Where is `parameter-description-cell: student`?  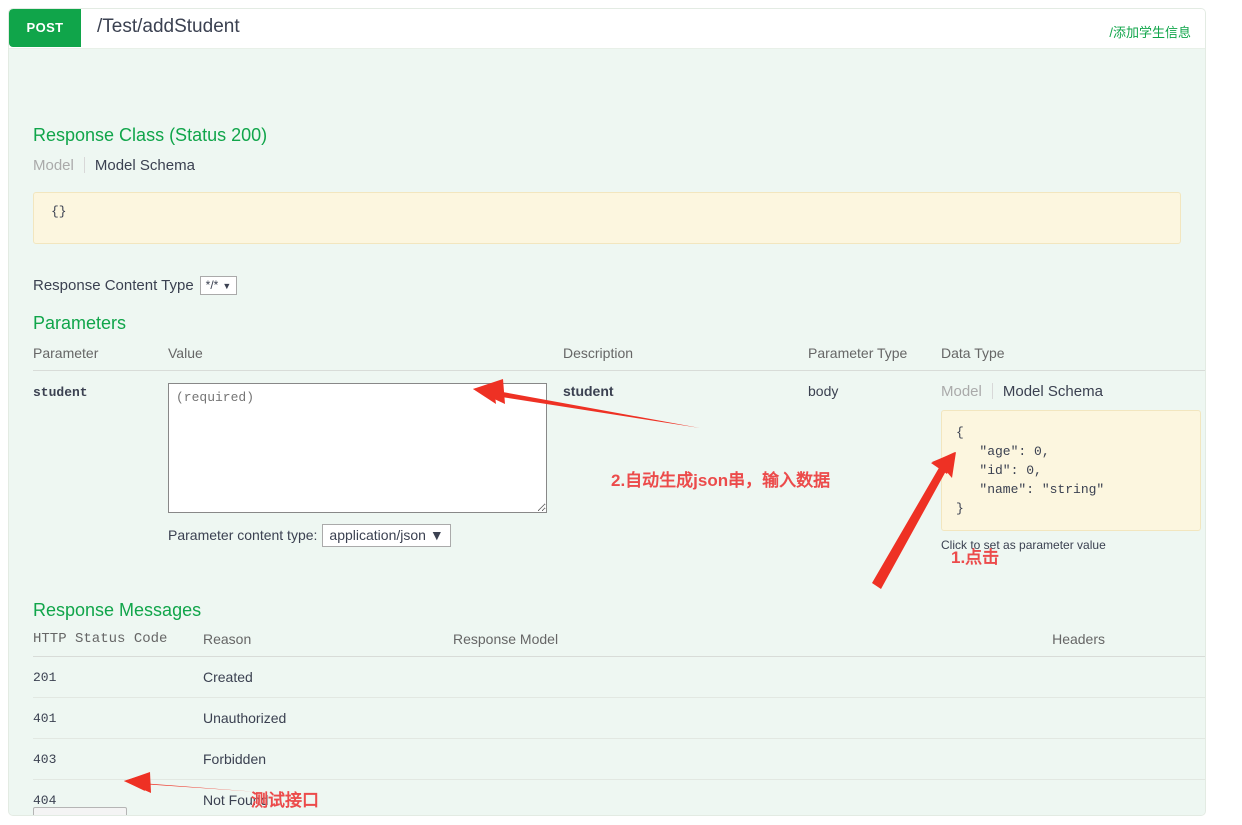
parameter-description-cell: student is located at coordinates (685, 462).